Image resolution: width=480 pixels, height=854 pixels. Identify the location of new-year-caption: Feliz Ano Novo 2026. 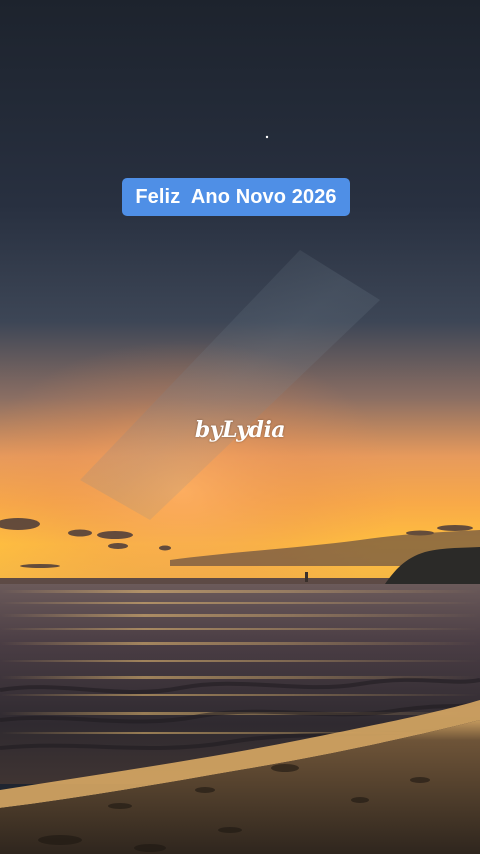
(236, 197).